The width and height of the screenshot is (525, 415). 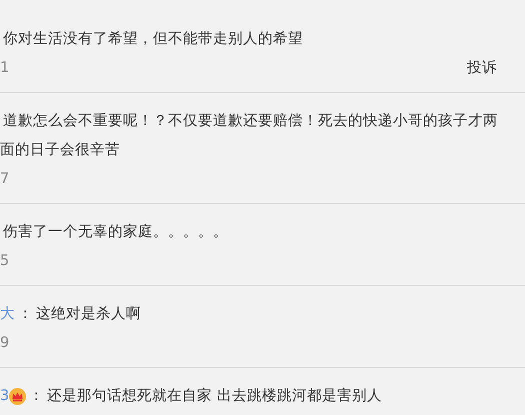 I want to click on comment-text: 你对生活没有了希望，但不能带走别人的希望, so click(x=153, y=39).